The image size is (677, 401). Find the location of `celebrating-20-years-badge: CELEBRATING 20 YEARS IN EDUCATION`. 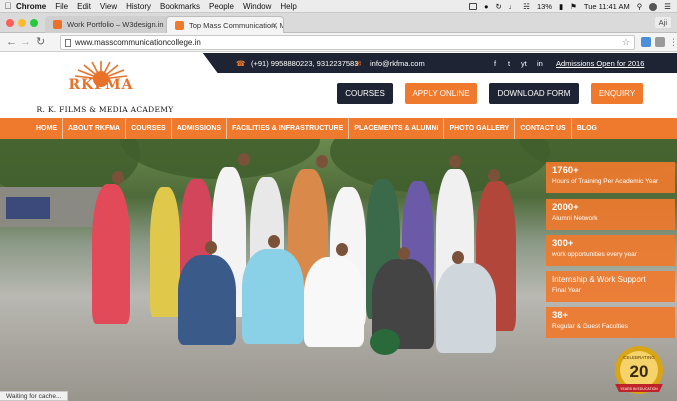

celebrating-20-years-badge: CELEBRATING 20 YEARS IN EDUCATION is located at coordinates (639, 370).